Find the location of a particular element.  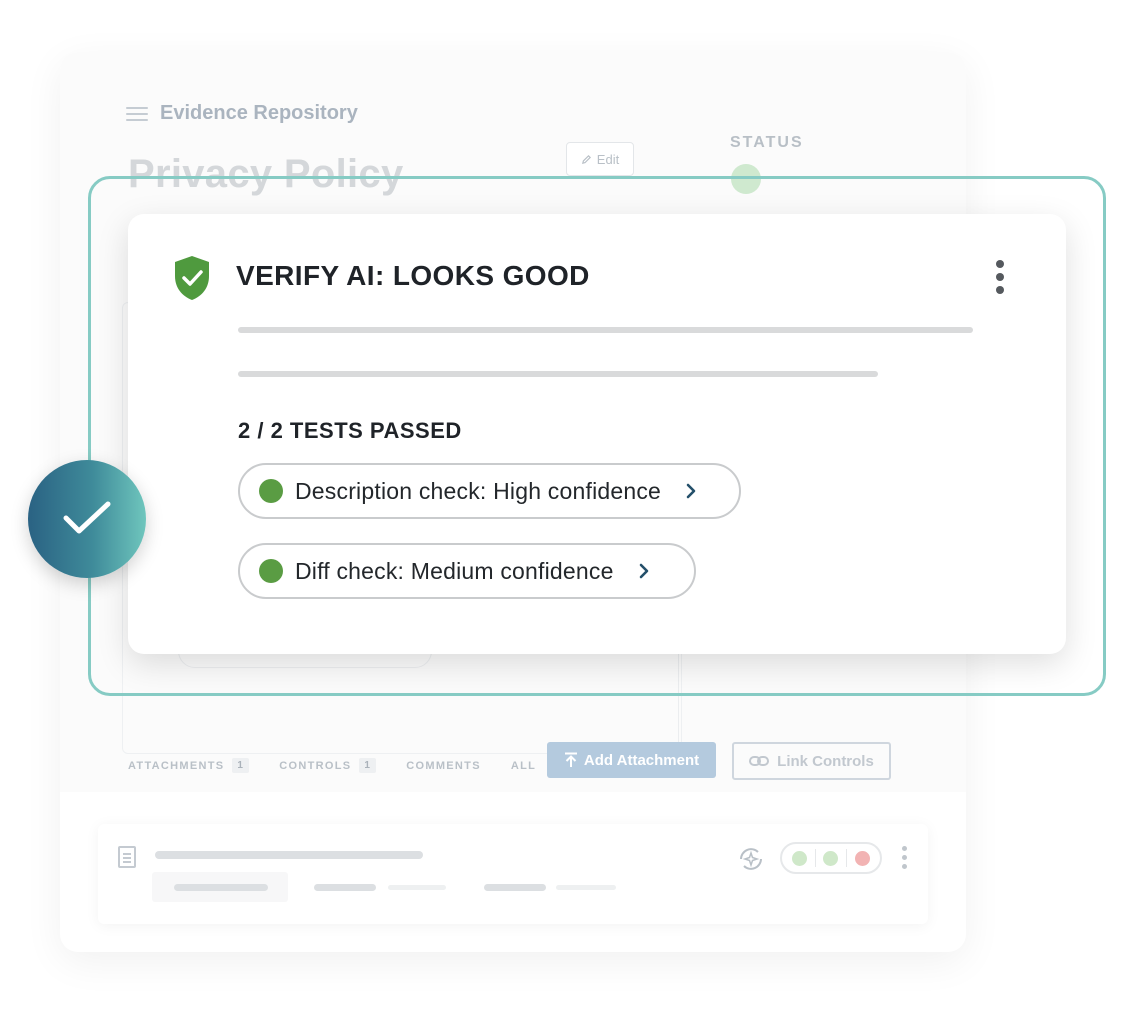

attachment-row is located at coordinates (513, 874).